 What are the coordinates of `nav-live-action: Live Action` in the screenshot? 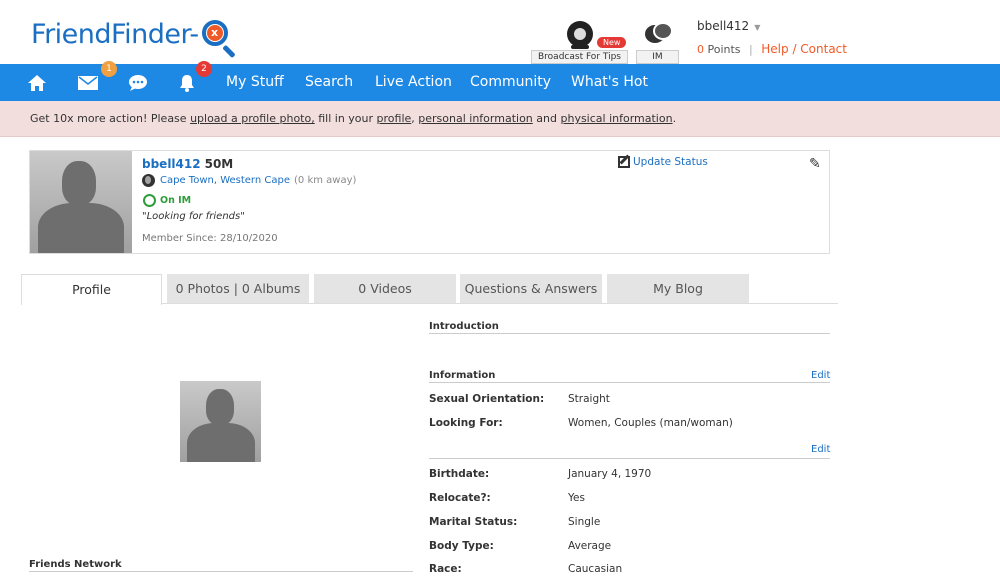 It's located at (413, 82).